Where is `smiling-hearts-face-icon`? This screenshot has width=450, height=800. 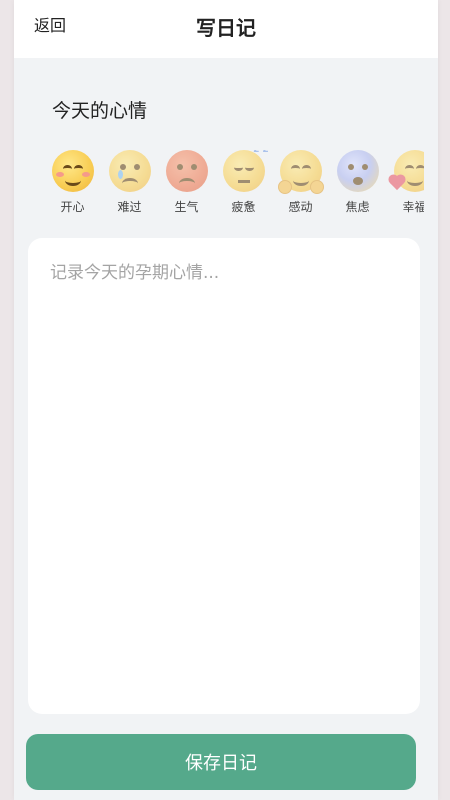 smiling-hearts-face-icon is located at coordinates (406, 171).